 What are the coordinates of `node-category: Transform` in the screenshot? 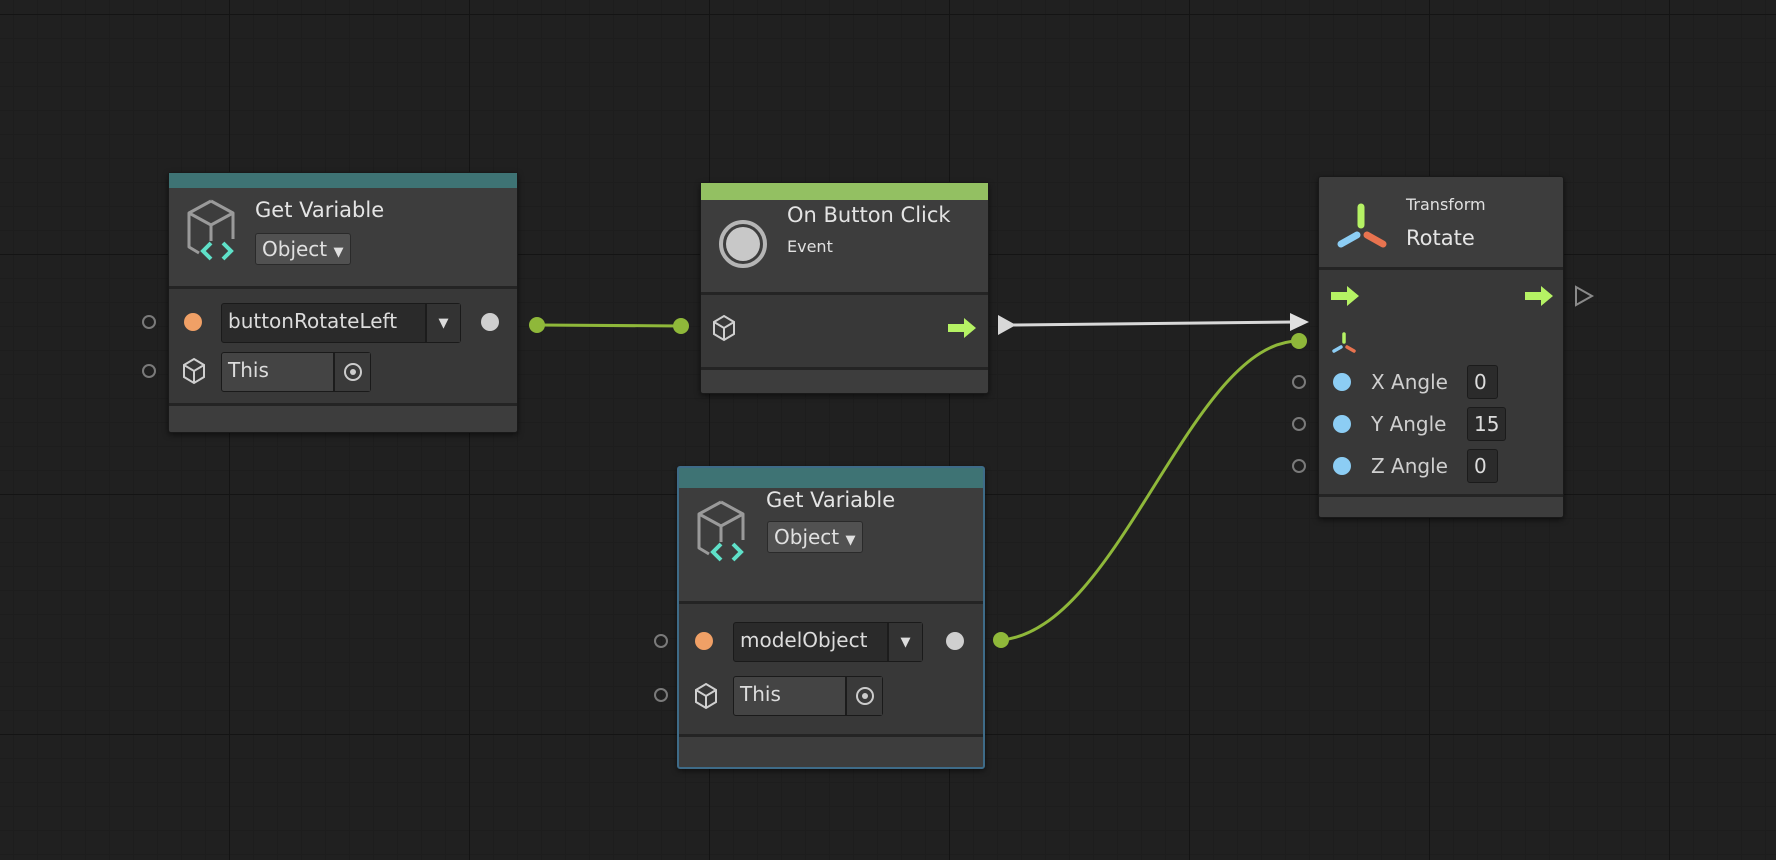 It's located at (1446, 204).